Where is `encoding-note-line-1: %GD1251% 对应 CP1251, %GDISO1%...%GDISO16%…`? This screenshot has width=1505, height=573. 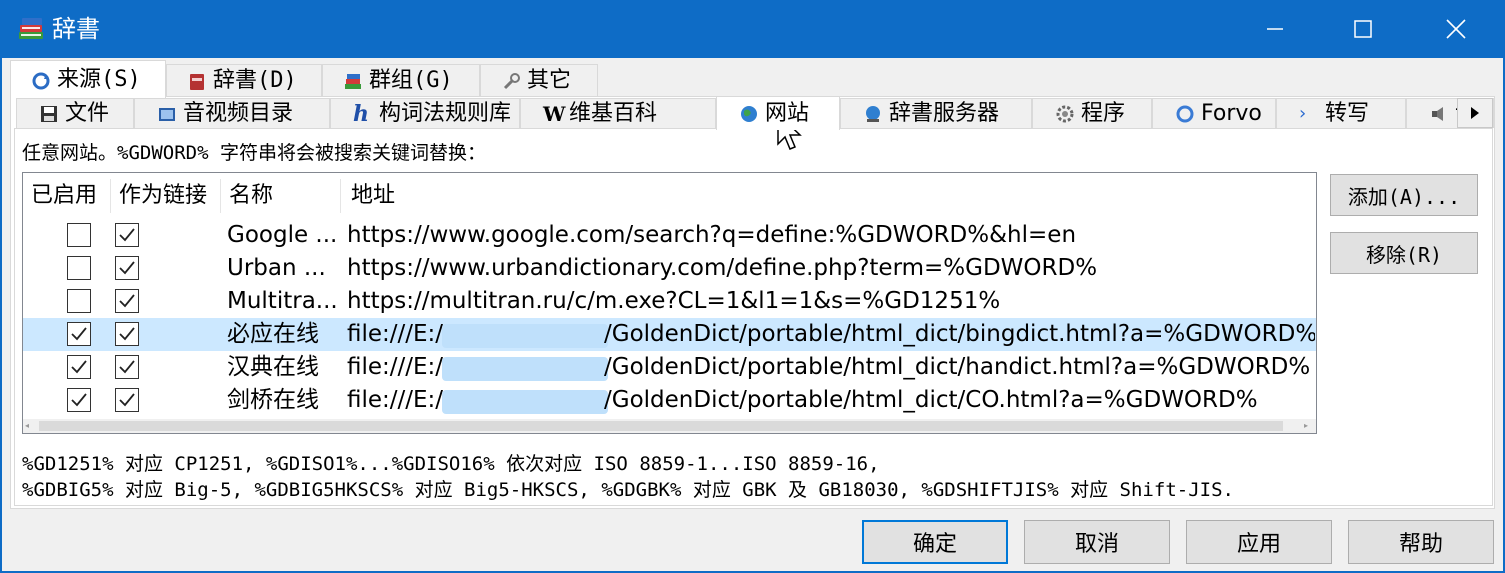
encoding-note-line-1: %GD1251% 对应 CP1251, %GDISO1%...%GDISO16%… is located at coordinates (451, 464).